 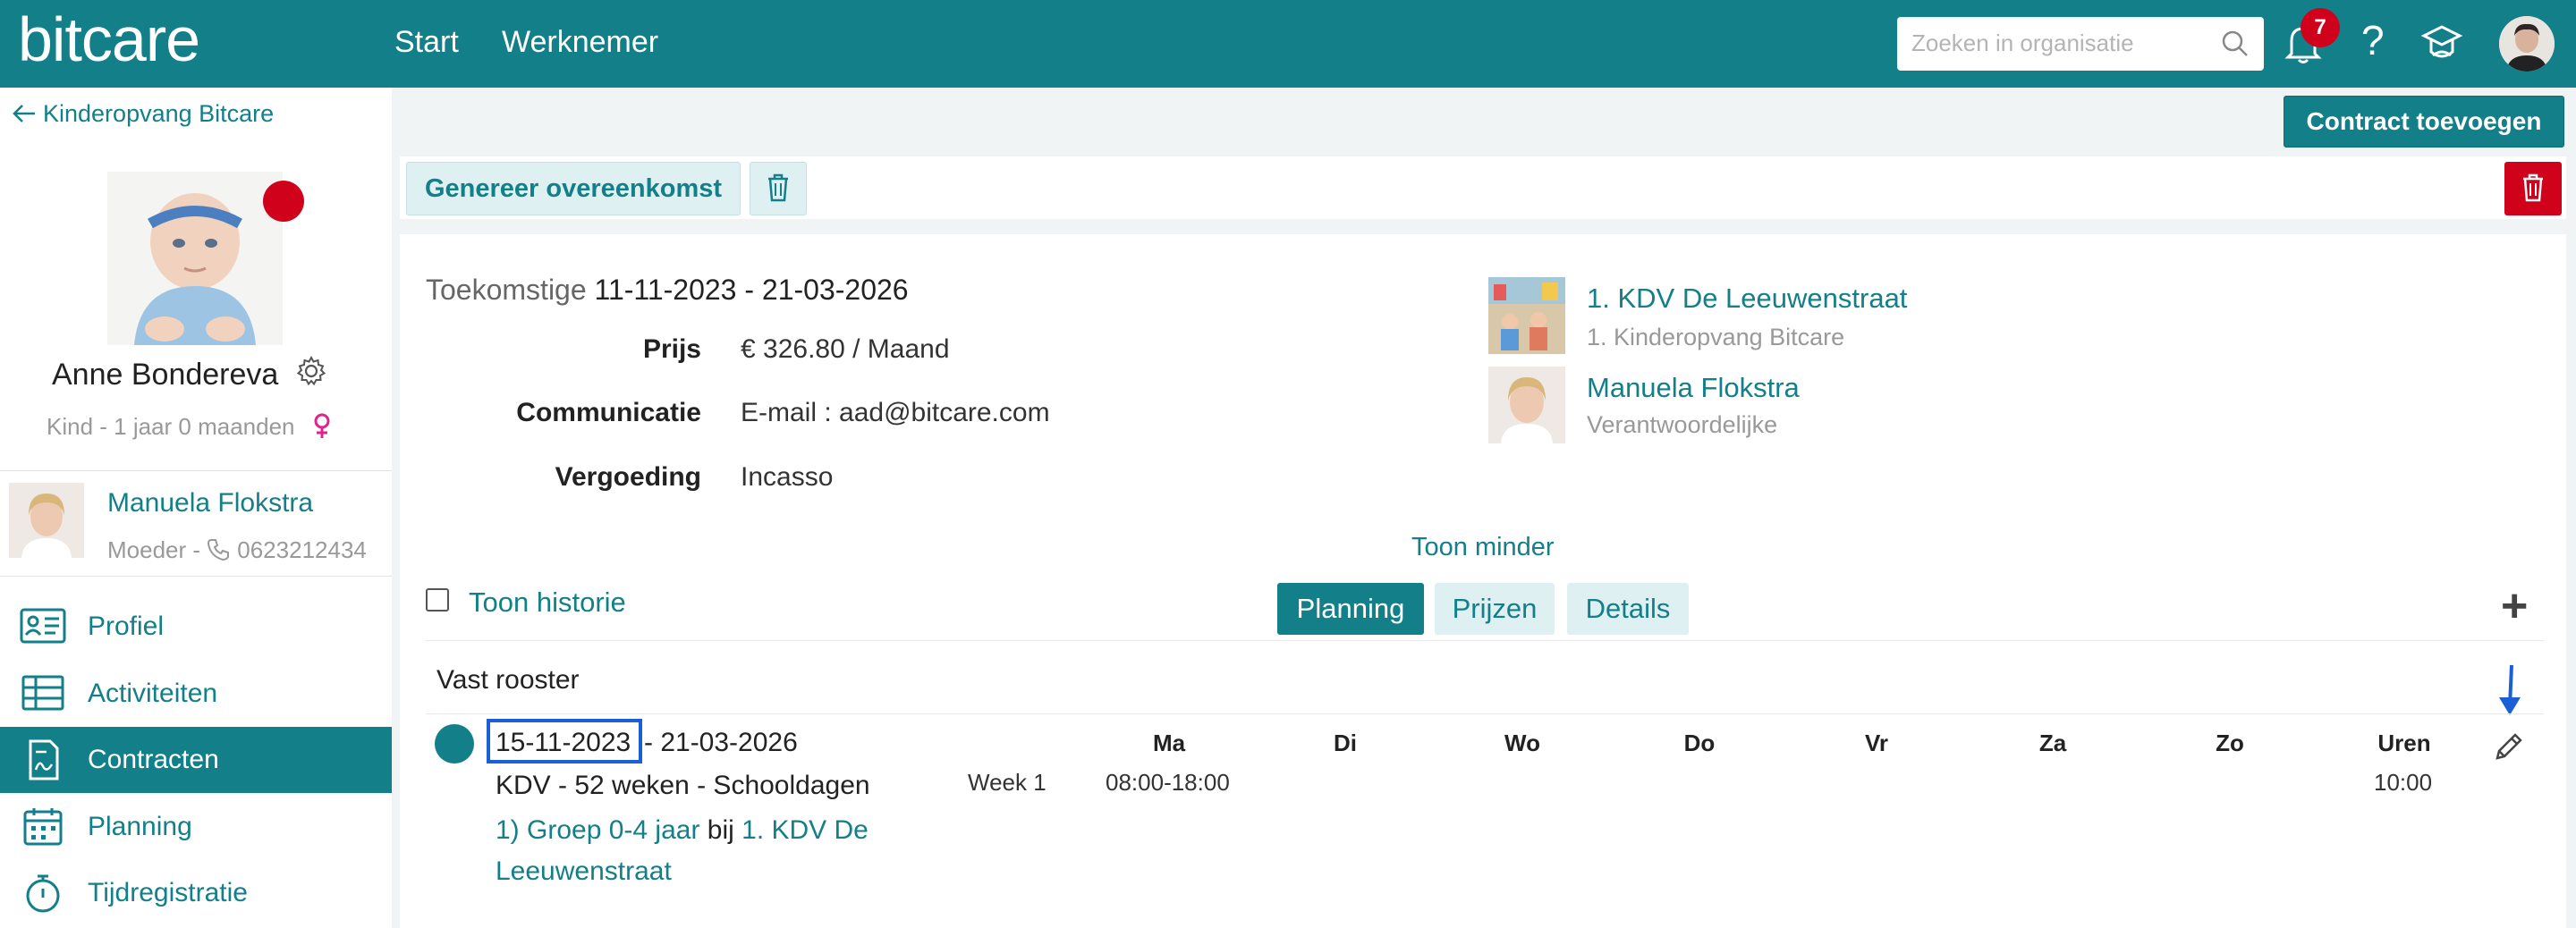 What do you see at coordinates (153, 759) in the screenshot?
I see `menu-item-label: Contracten` at bounding box center [153, 759].